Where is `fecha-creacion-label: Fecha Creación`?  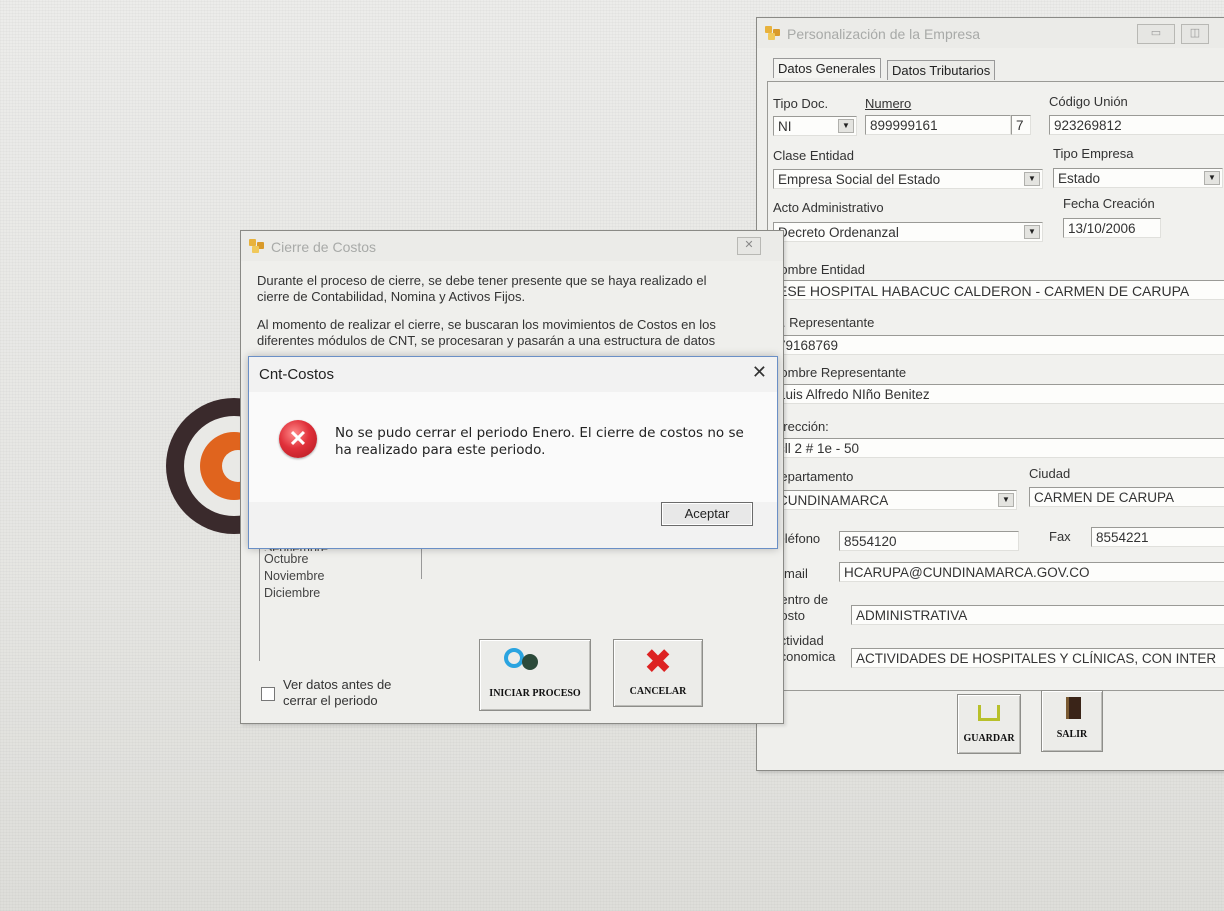
fecha-creacion-label: Fecha Creación is located at coordinates (1109, 203).